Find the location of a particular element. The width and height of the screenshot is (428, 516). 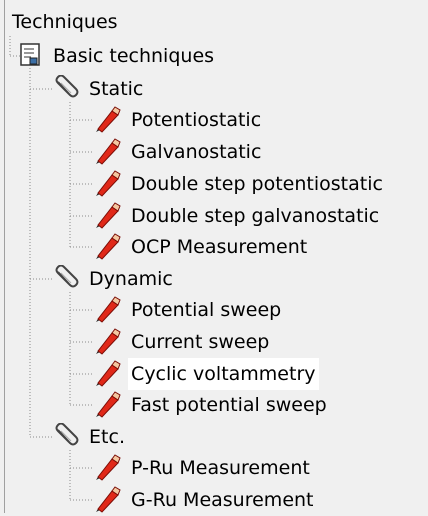

tree-node-label: Etc. is located at coordinates (107, 437).